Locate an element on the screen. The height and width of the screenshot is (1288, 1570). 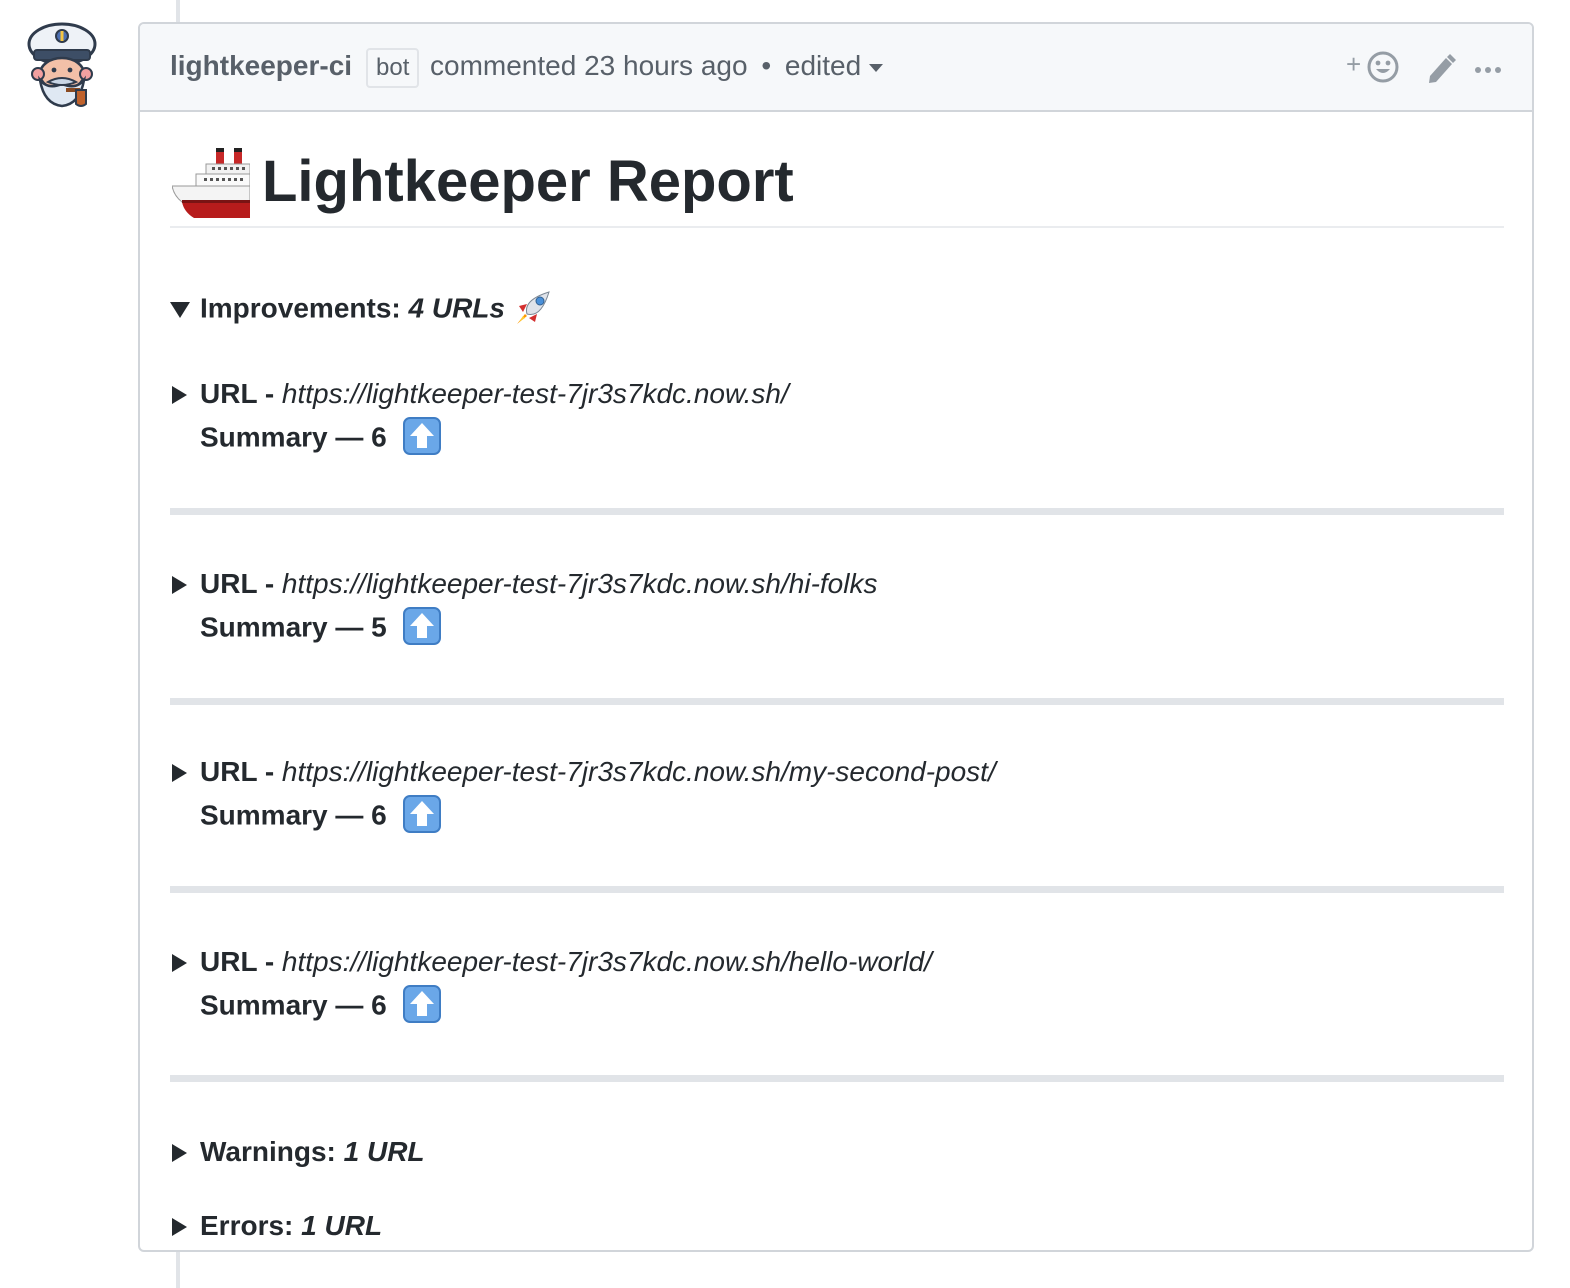
ship-icon is located at coordinates (211, 183).